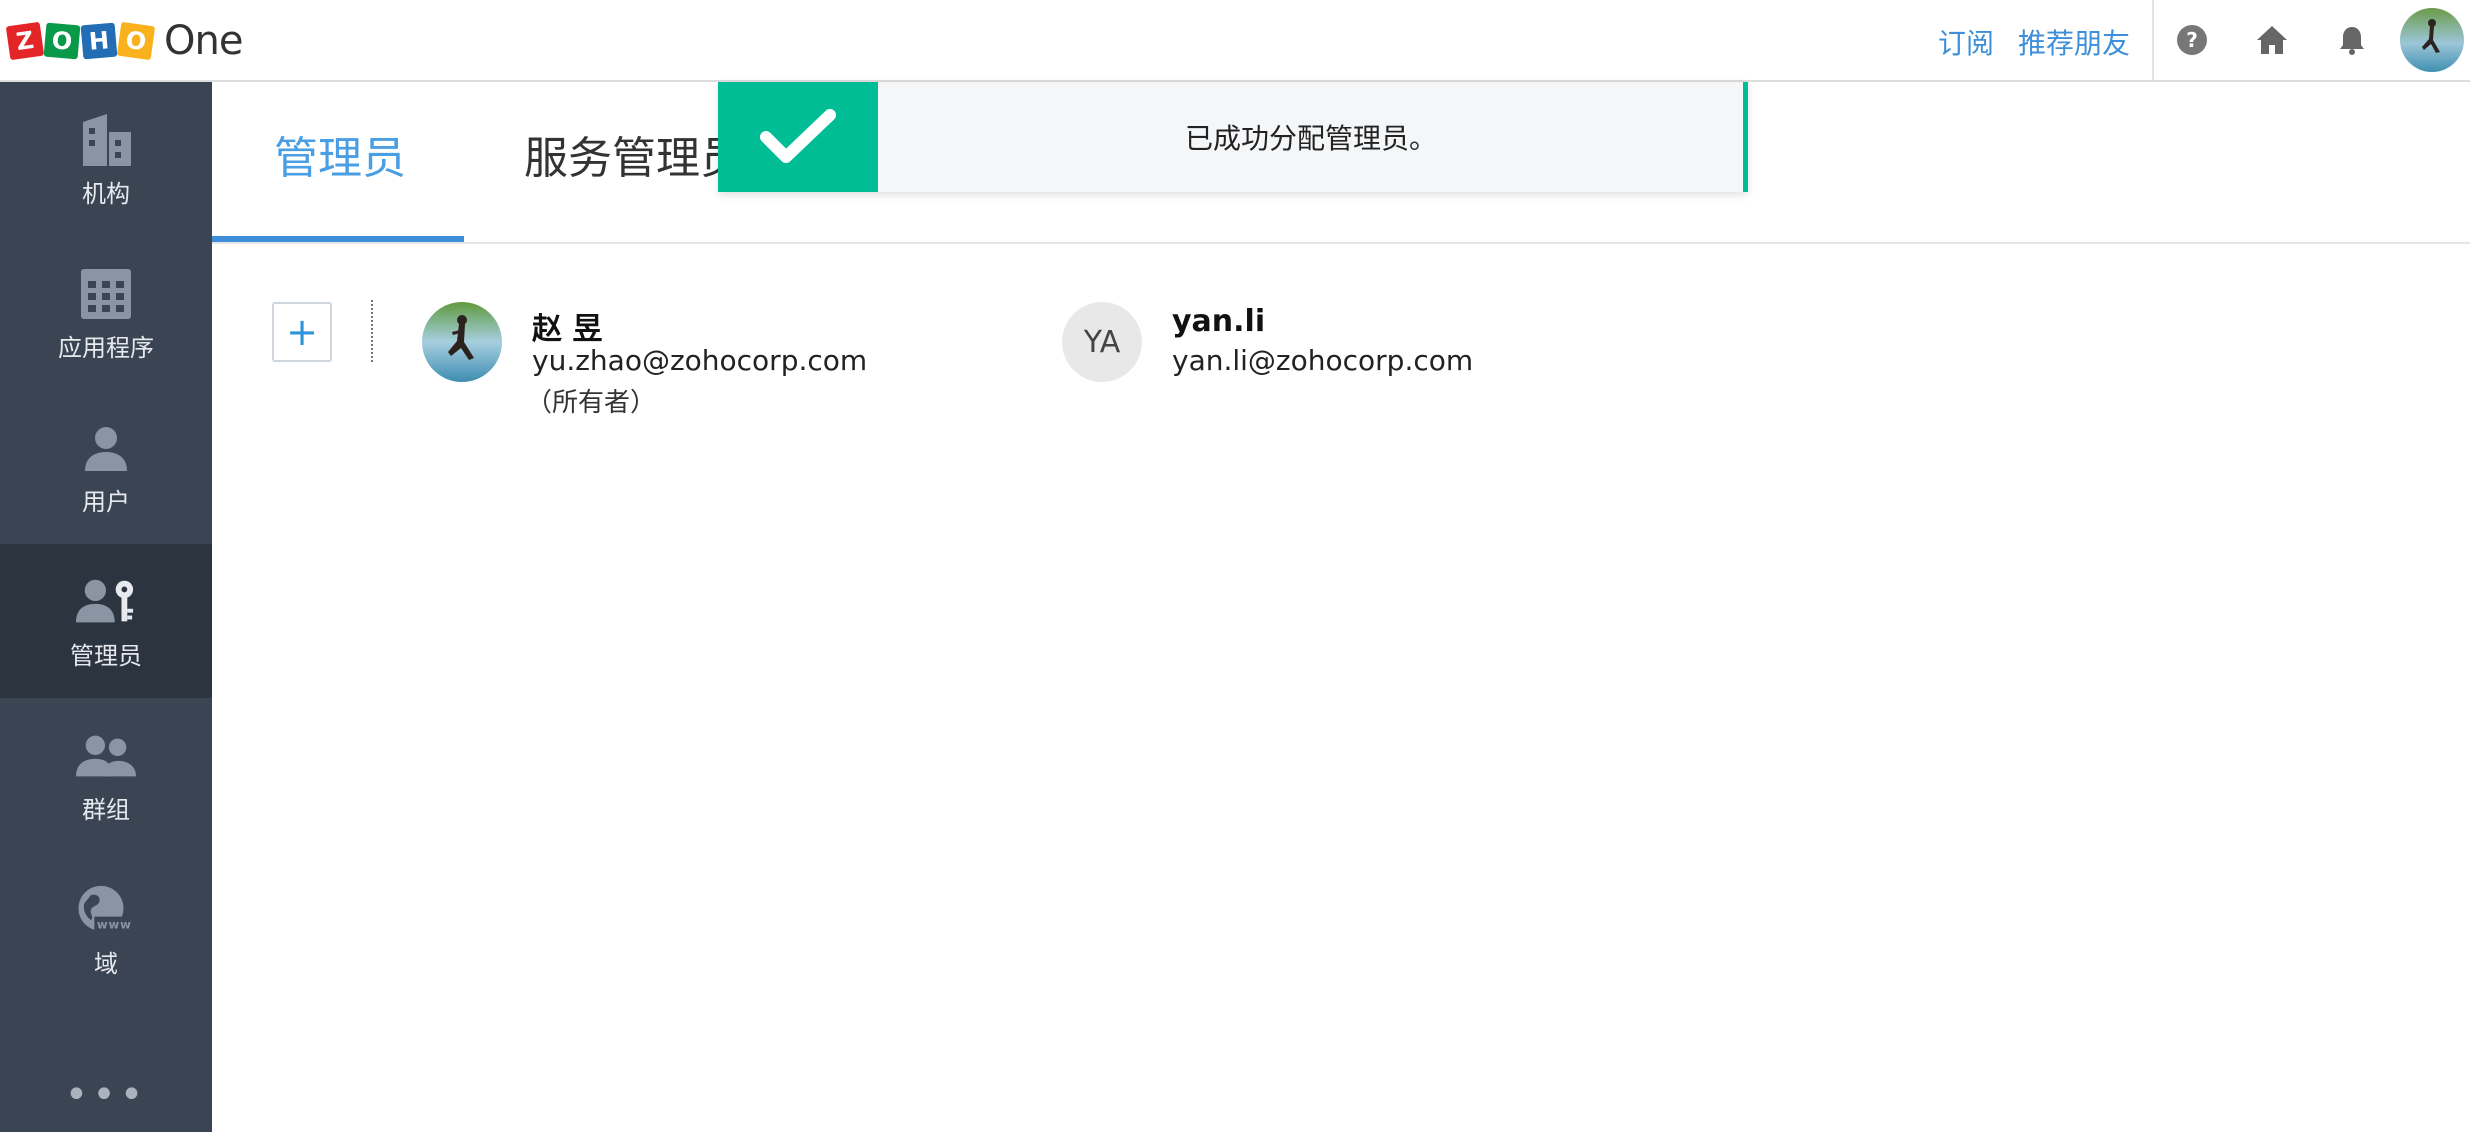 The height and width of the screenshot is (1132, 2470). What do you see at coordinates (106, 193) in the screenshot?
I see `sidebar-item-label: 机构` at bounding box center [106, 193].